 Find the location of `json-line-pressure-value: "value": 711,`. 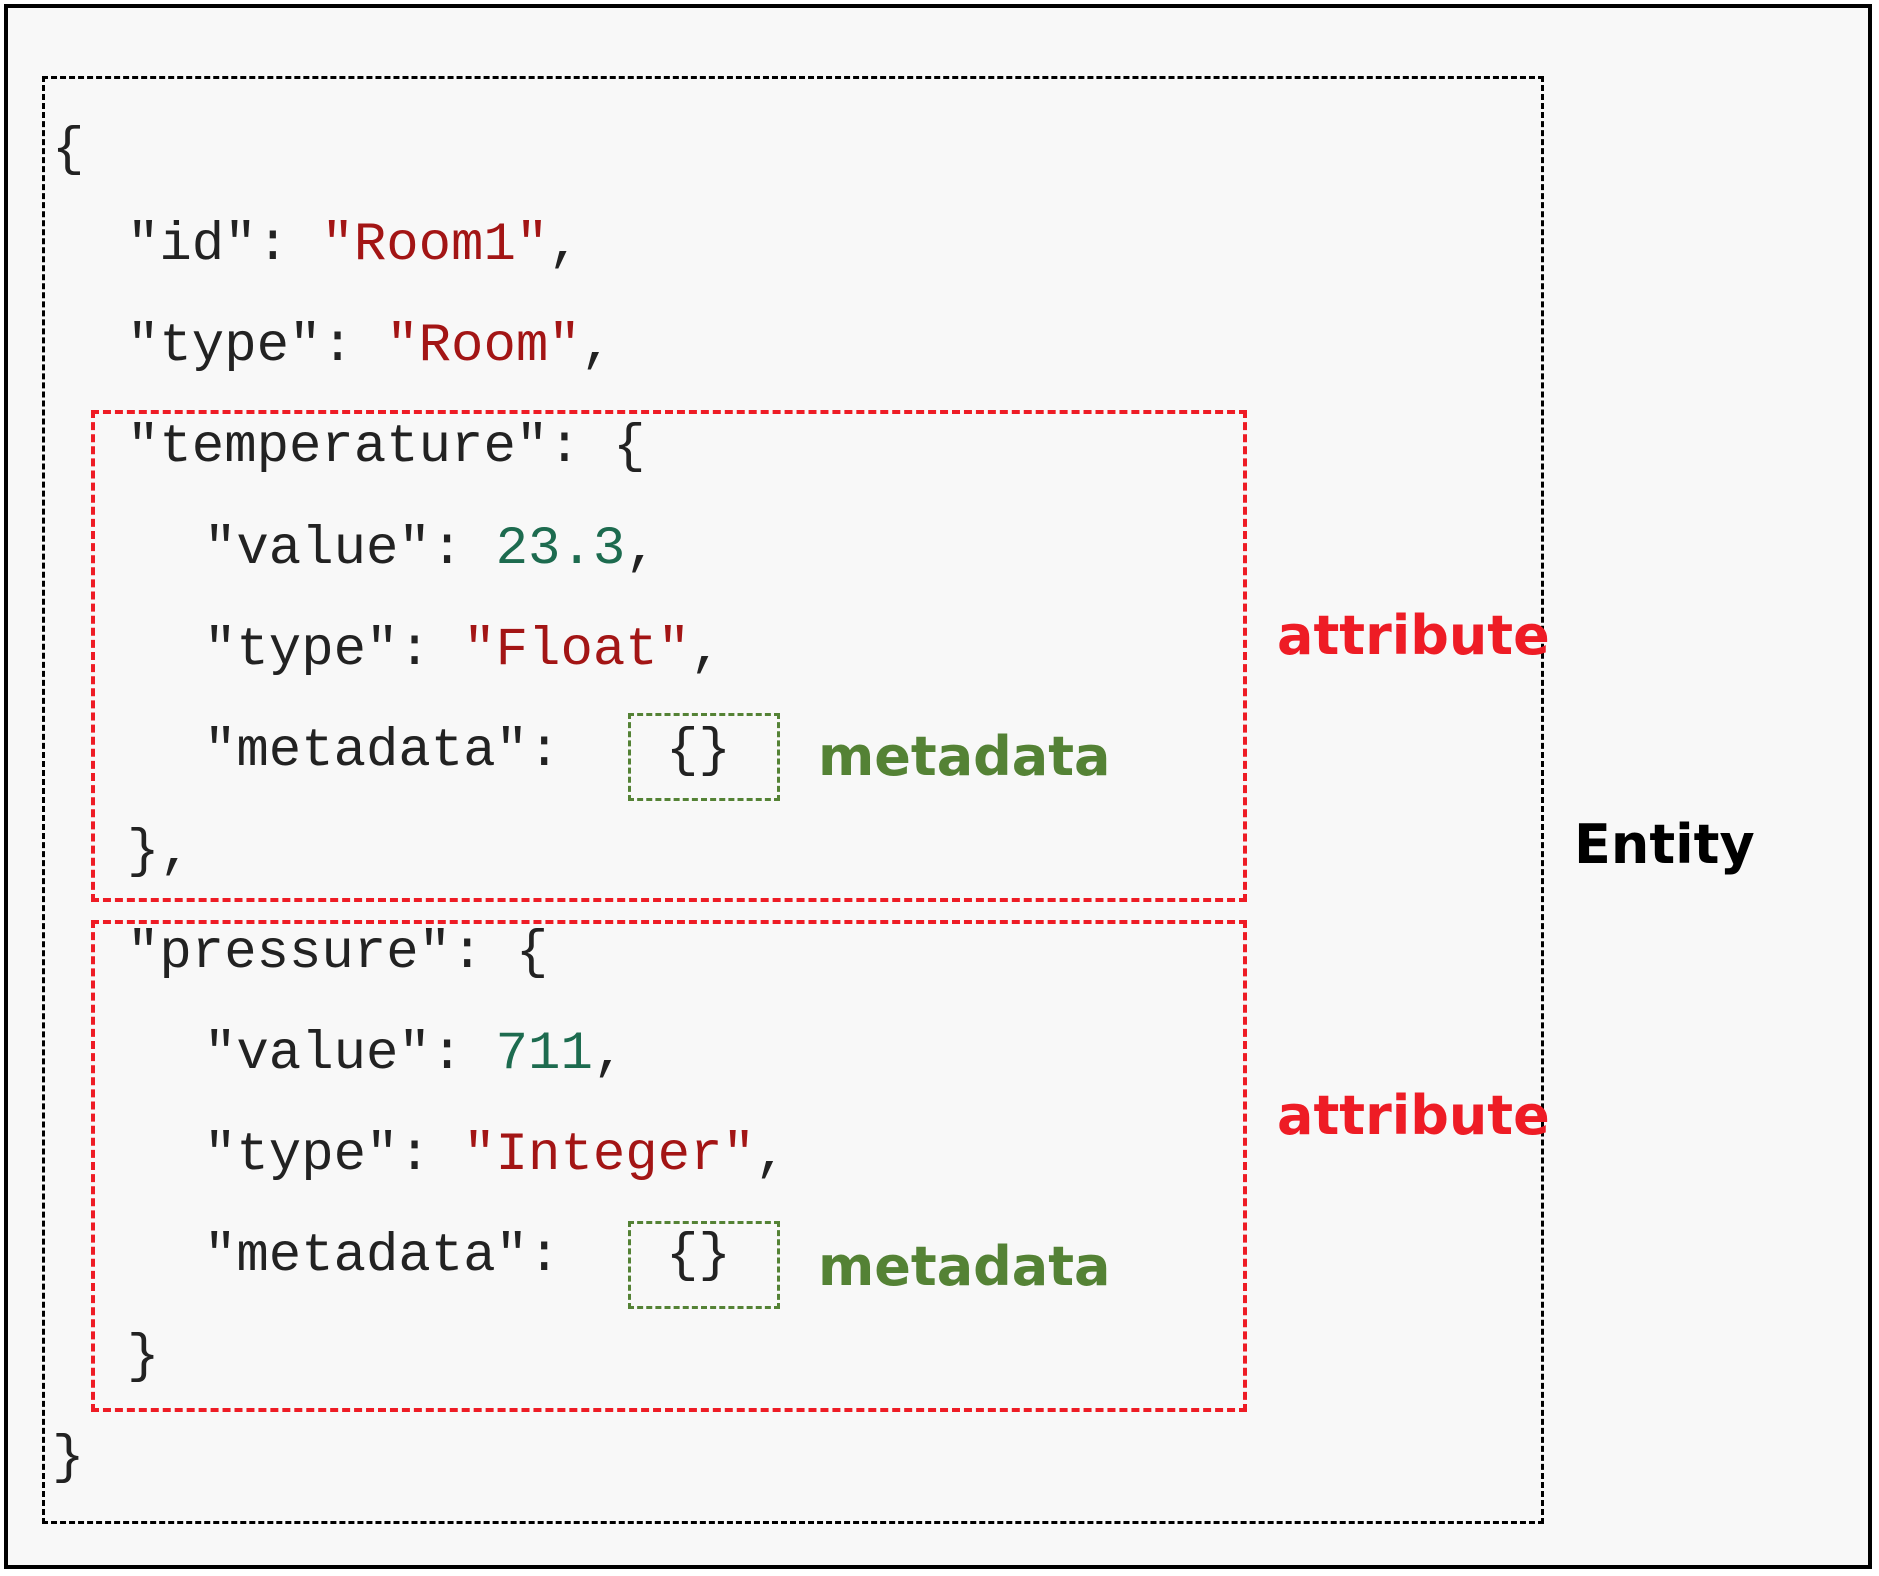

json-line-pressure-value: "value": 711, is located at coordinates (415, 1054).